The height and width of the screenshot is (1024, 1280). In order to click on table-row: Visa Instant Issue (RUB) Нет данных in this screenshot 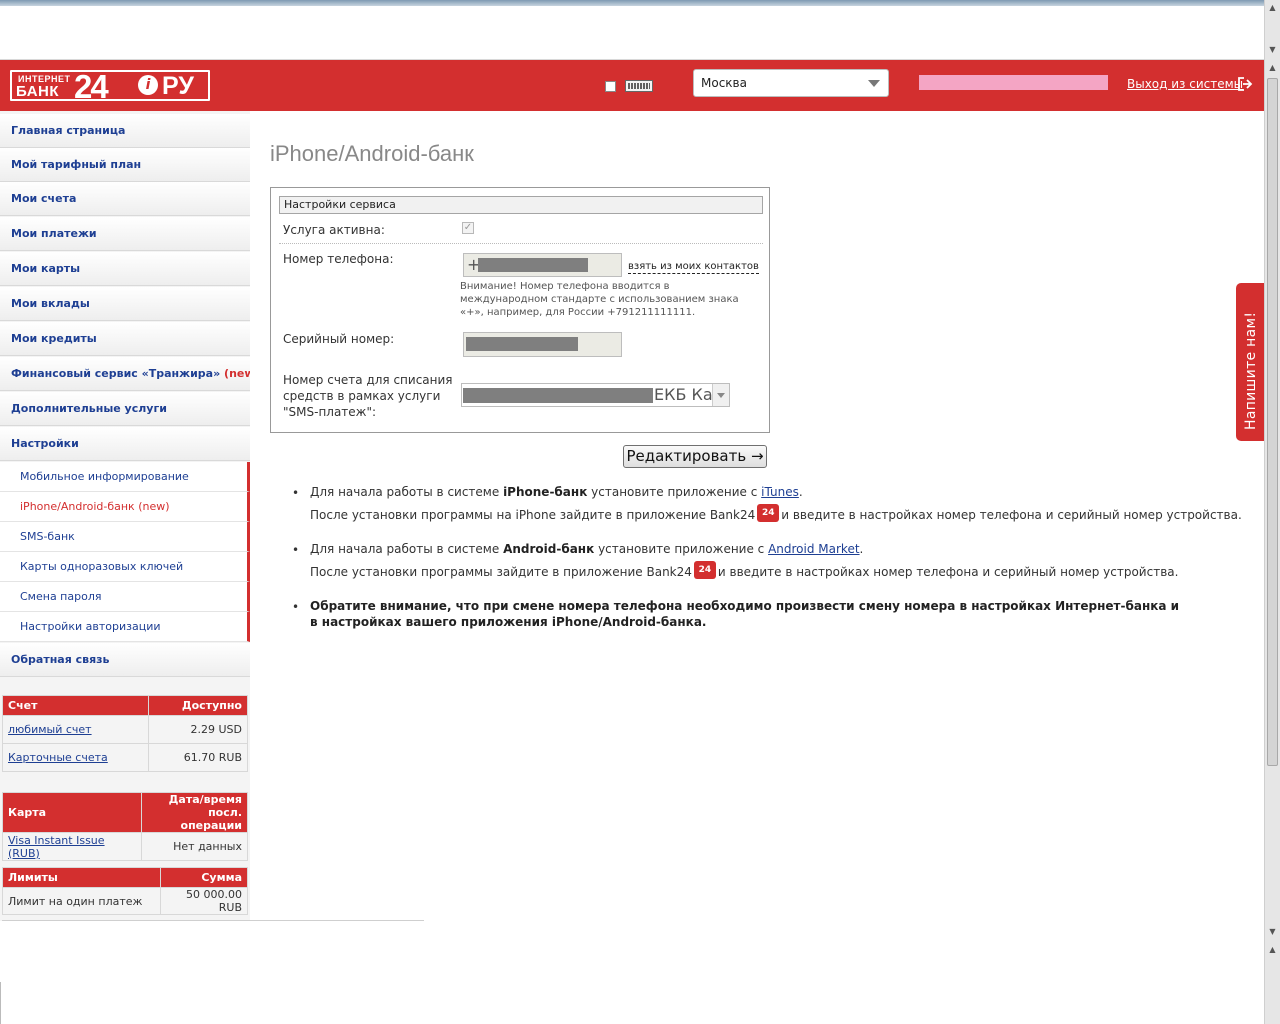, I will do `click(125, 846)`.